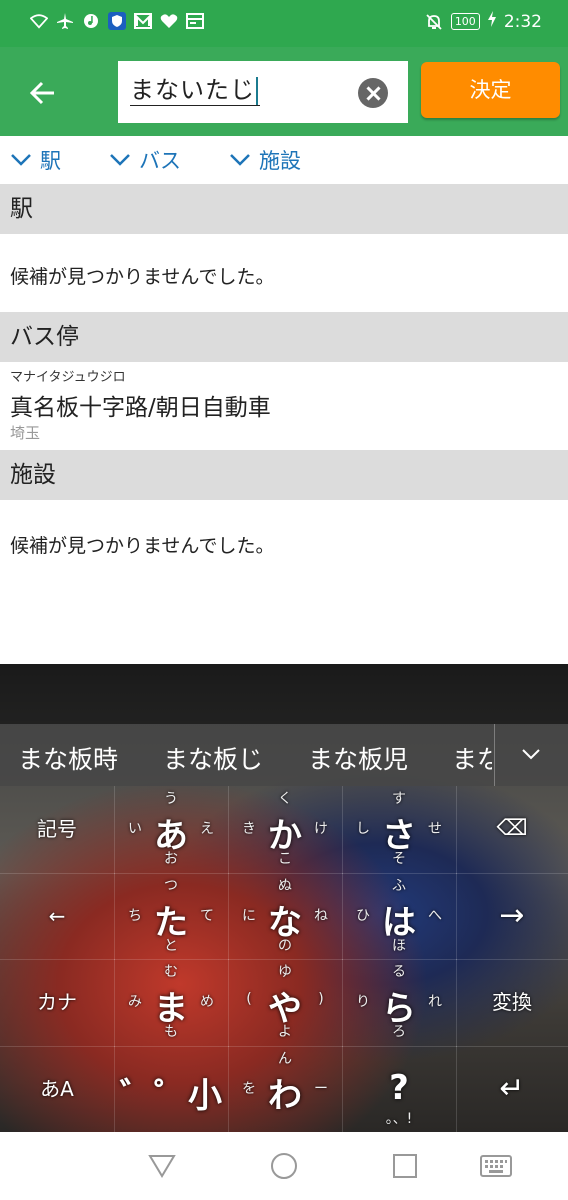 The width and height of the screenshot is (568, 1200). Describe the element at coordinates (399, 1118) in the screenshot. I see `kana-flick-down: 。、!` at that location.